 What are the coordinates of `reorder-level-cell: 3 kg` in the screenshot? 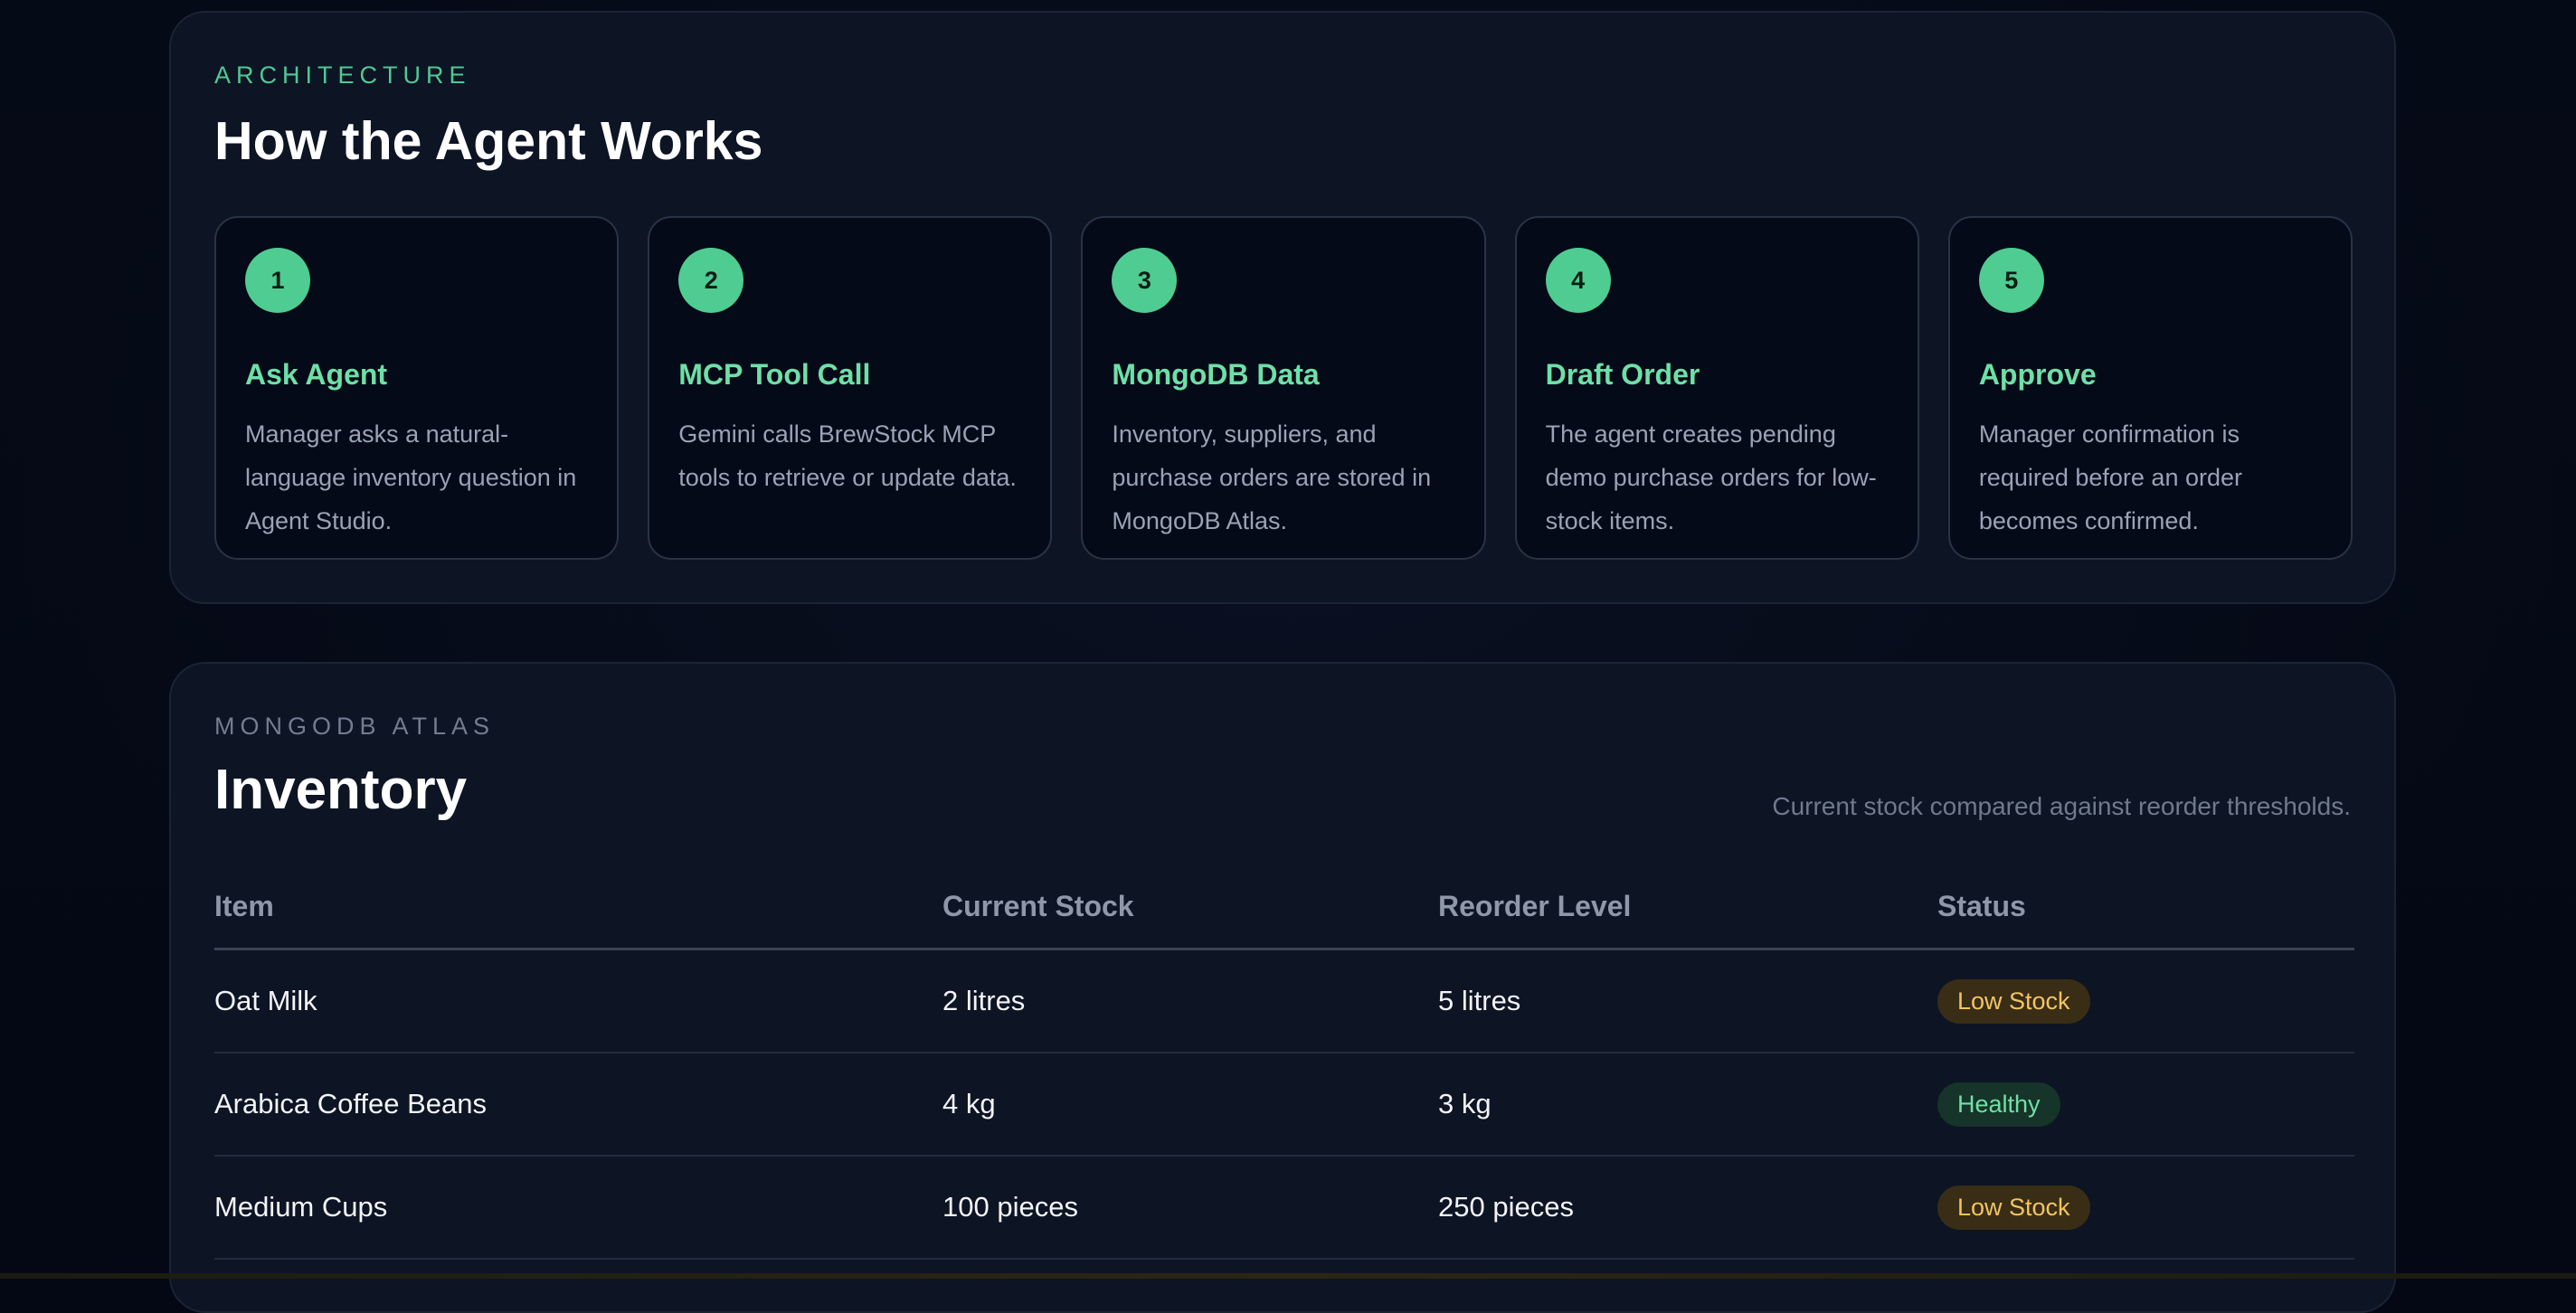 It's located at (1465, 1103).